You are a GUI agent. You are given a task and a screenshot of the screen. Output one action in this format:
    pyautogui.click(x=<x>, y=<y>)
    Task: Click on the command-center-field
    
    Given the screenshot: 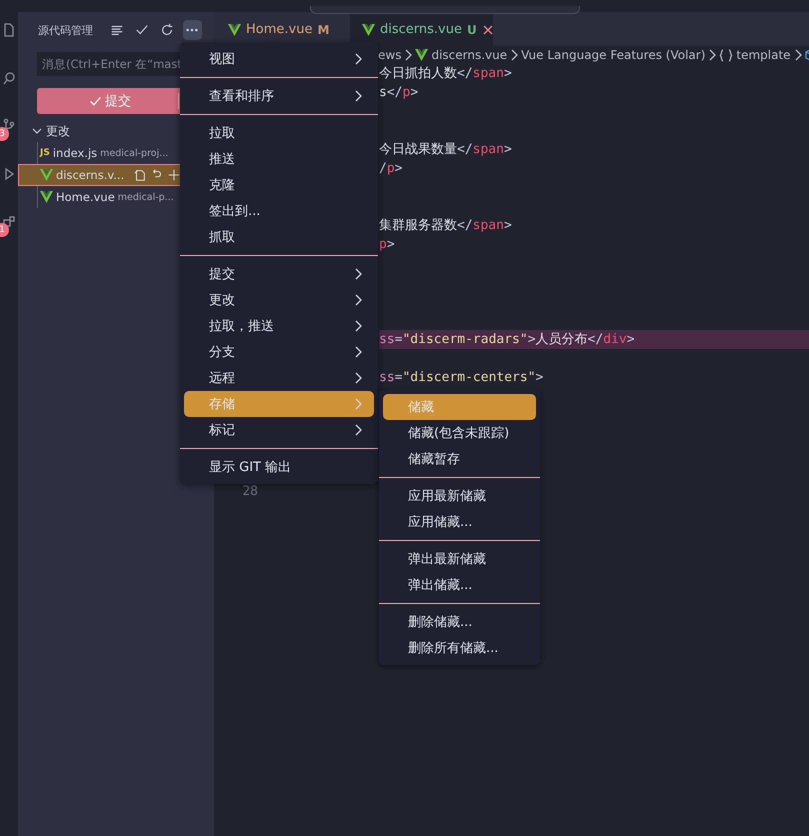 What is the action you would take?
    pyautogui.click(x=445, y=10)
    